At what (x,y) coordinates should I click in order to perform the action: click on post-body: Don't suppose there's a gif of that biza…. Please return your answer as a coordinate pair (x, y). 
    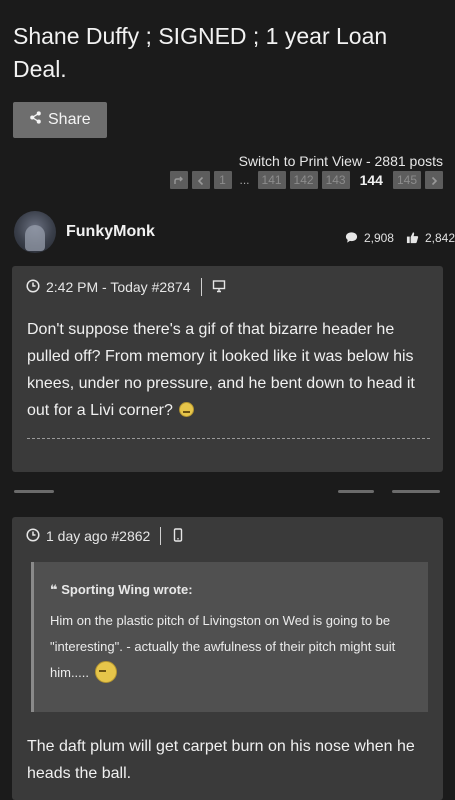
    Looking at the image, I should click on (227, 370).